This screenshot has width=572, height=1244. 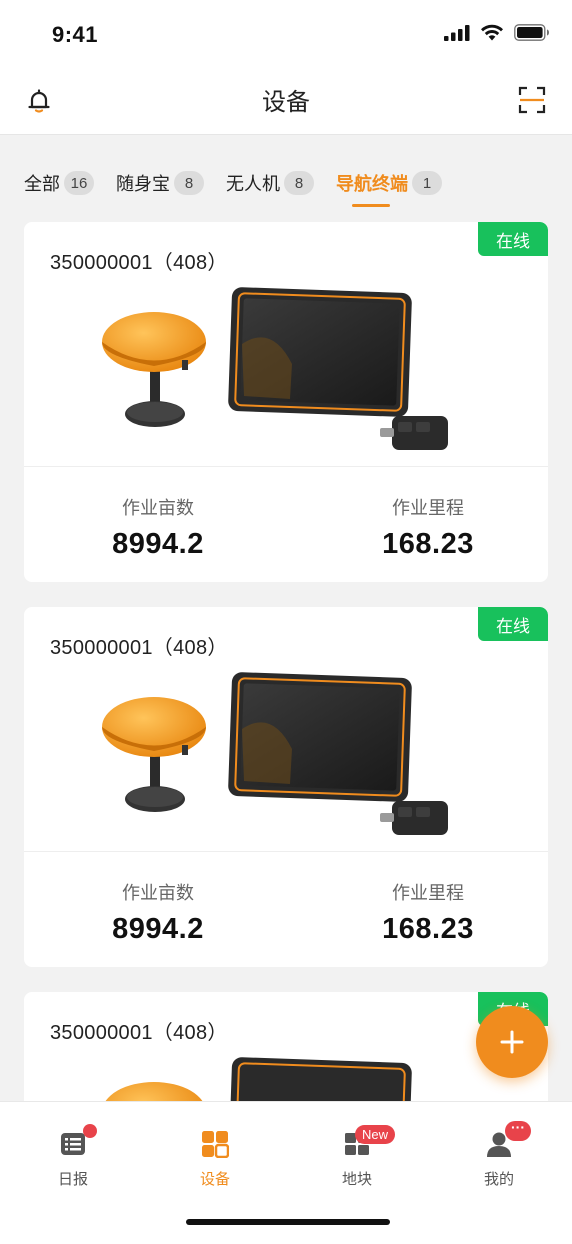 What do you see at coordinates (357, 1157) in the screenshot?
I see `tabbar-item-plots: New 地块` at bounding box center [357, 1157].